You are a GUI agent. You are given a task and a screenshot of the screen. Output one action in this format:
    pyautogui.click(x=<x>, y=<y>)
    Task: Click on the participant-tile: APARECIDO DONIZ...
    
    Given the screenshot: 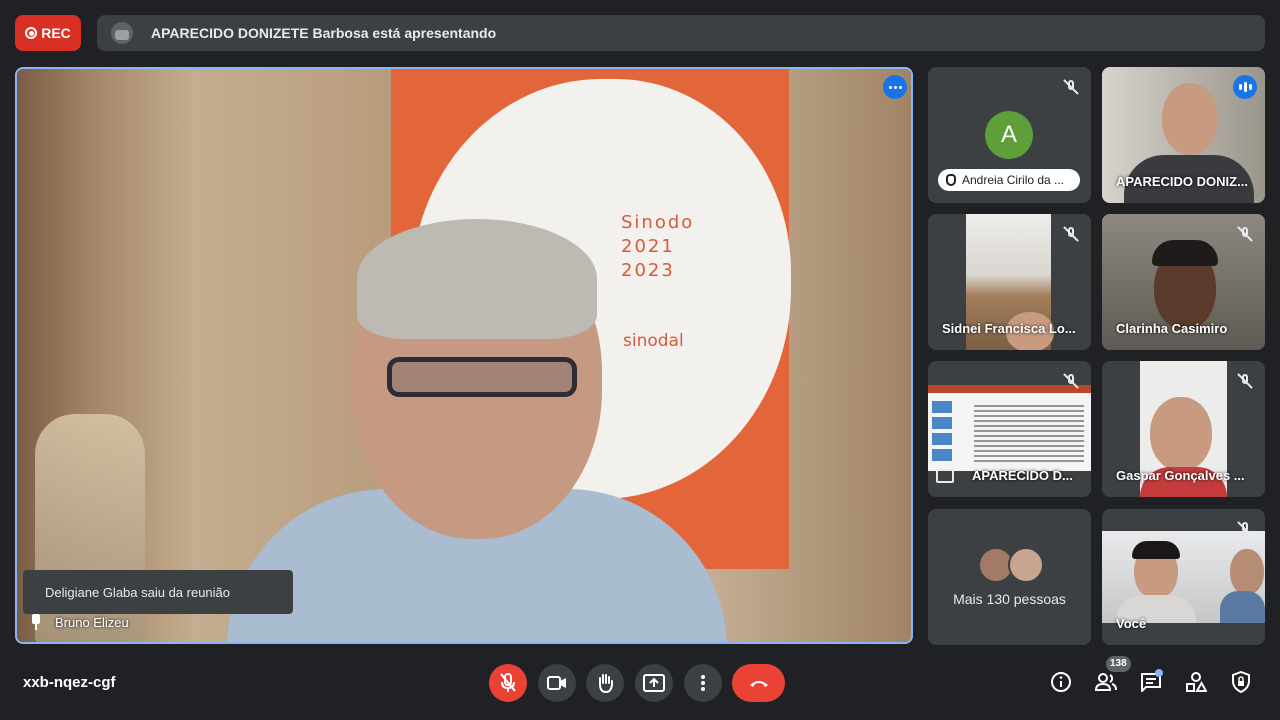 What is the action you would take?
    pyautogui.click(x=1183, y=135)
    